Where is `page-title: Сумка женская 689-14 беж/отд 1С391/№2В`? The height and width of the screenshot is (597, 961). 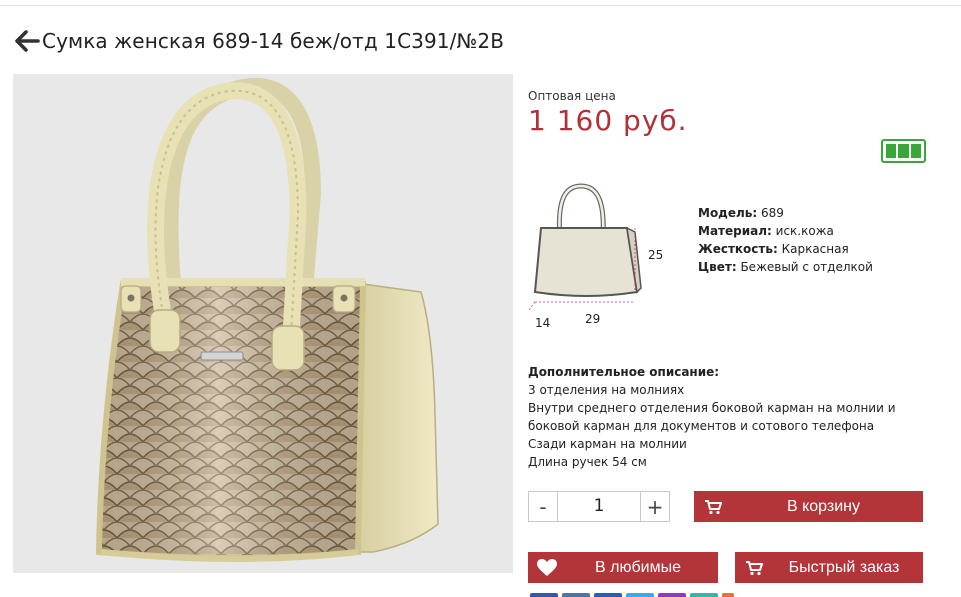 page-title: Сумка женская 689-14 беж/отд 1С391/№2В is located at coordinates (273, 41).